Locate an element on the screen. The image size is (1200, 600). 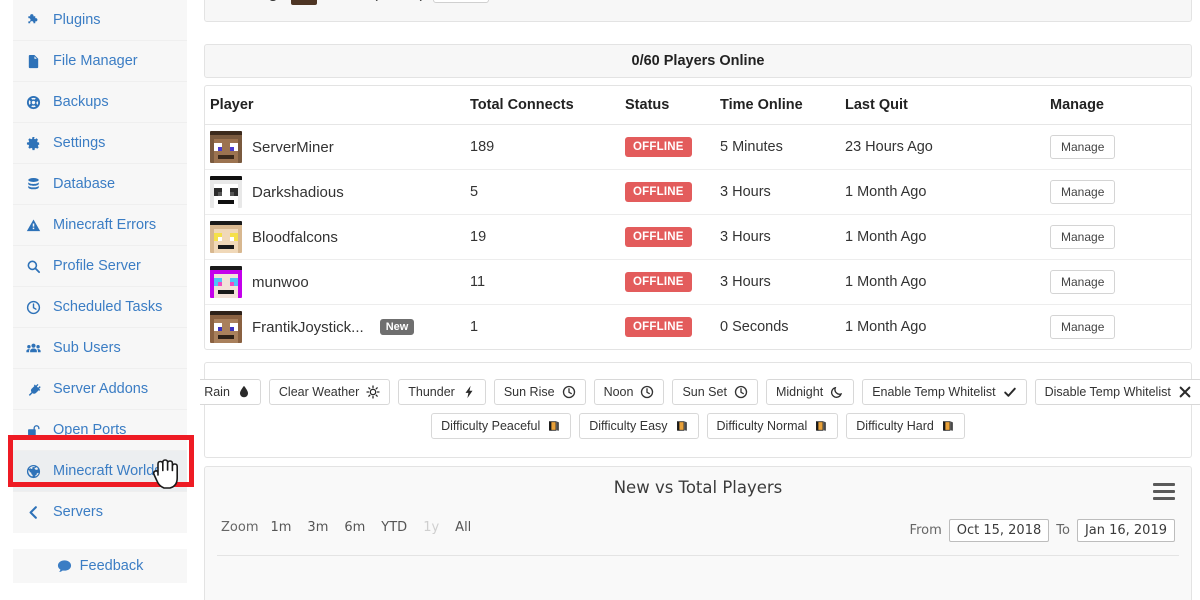
plug-icon is located at coordinates (36, 389).